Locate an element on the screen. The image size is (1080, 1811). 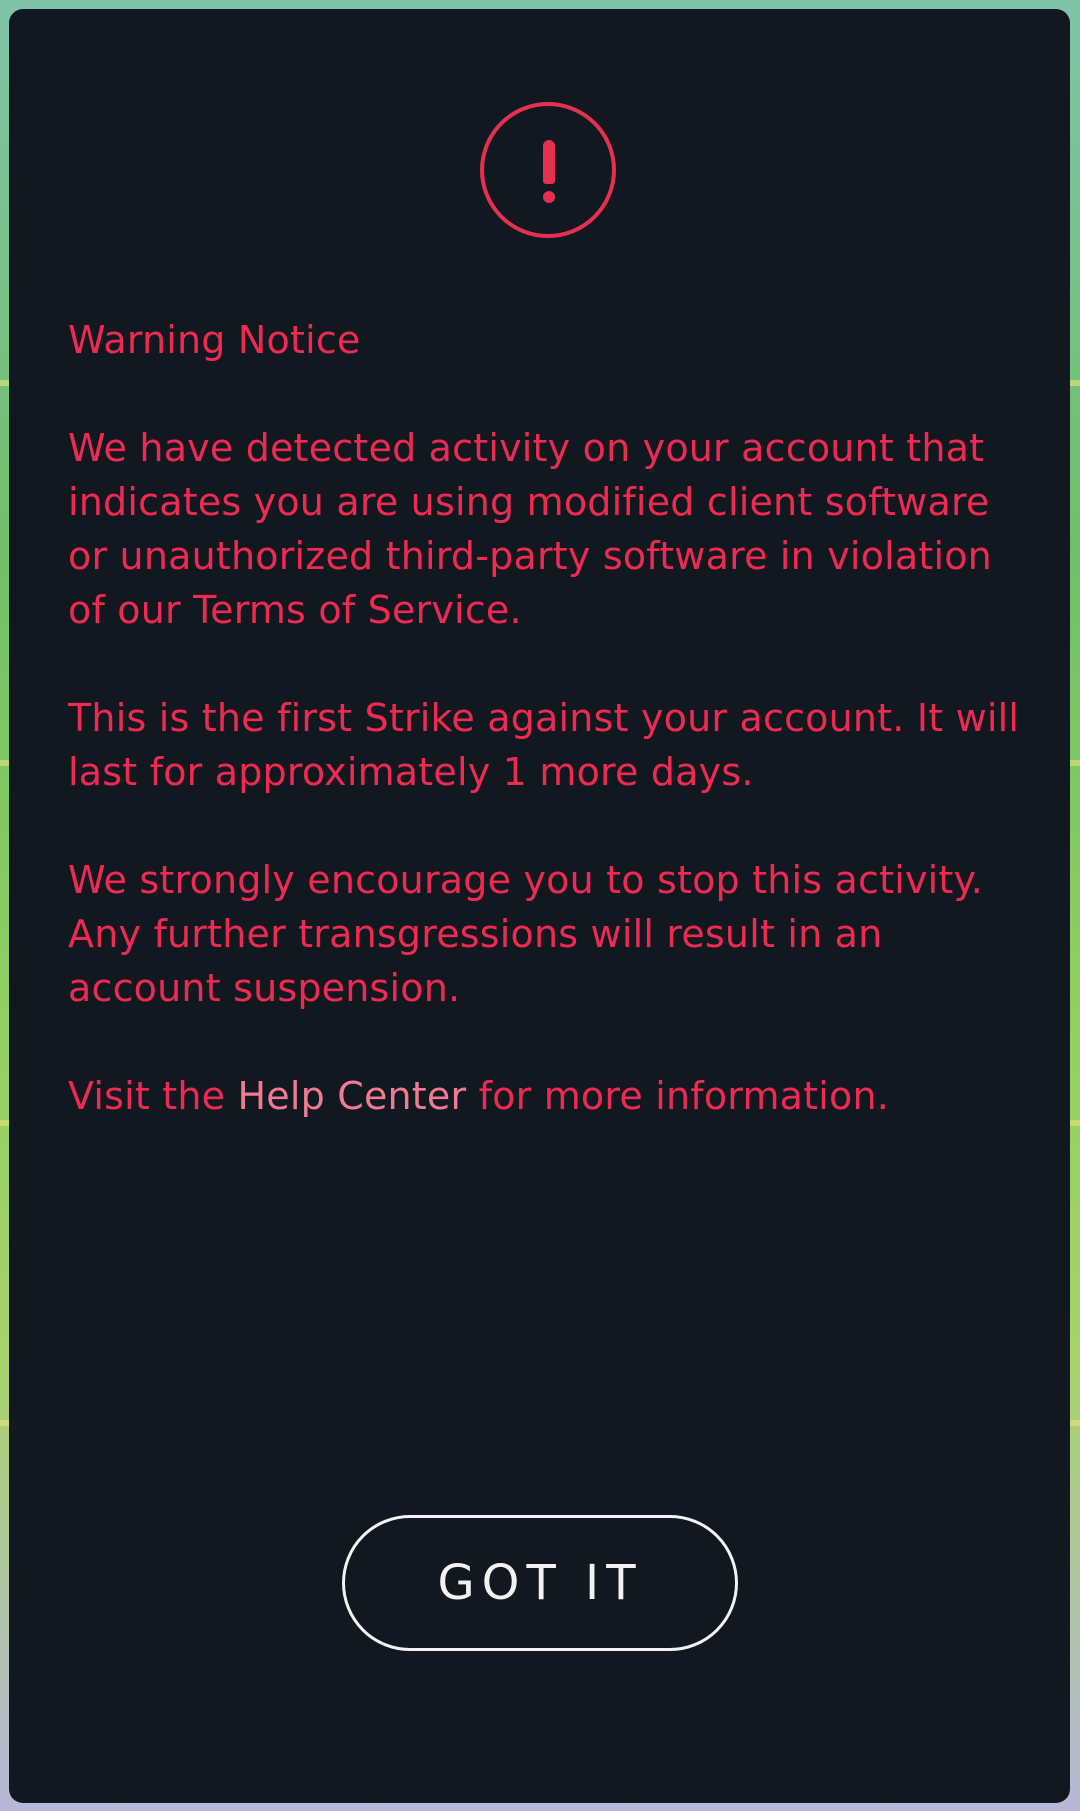
terms-of-service-link: Terms of Service is located at coordinates (351, 610).